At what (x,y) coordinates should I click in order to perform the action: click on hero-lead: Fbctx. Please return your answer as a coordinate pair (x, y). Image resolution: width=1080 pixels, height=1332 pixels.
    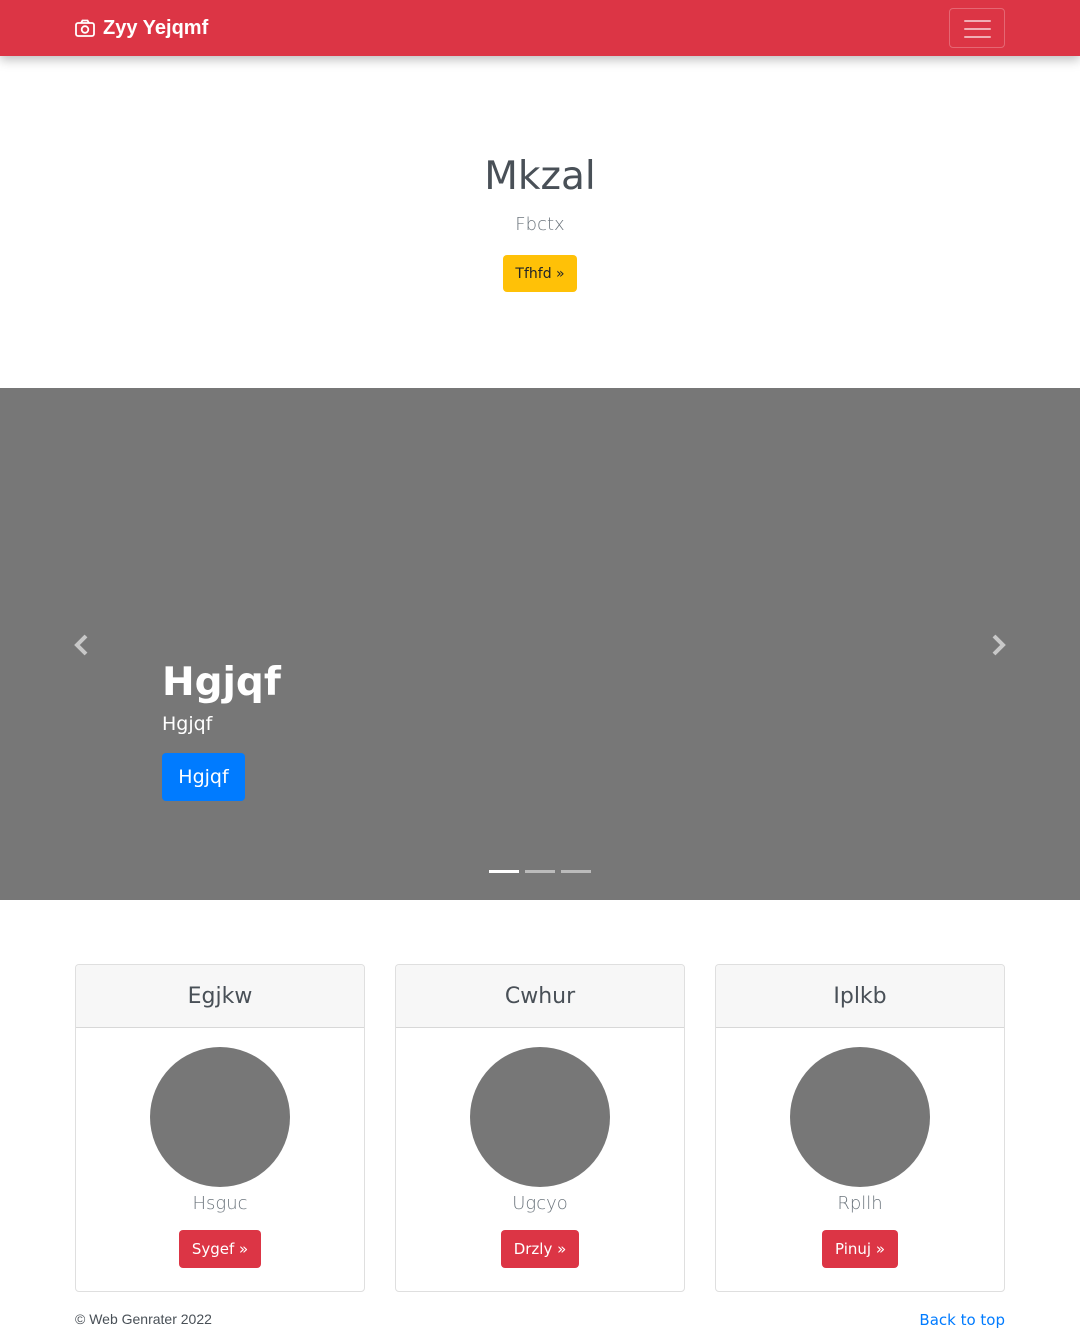
    Looking at the image, I should click on (540, 224).